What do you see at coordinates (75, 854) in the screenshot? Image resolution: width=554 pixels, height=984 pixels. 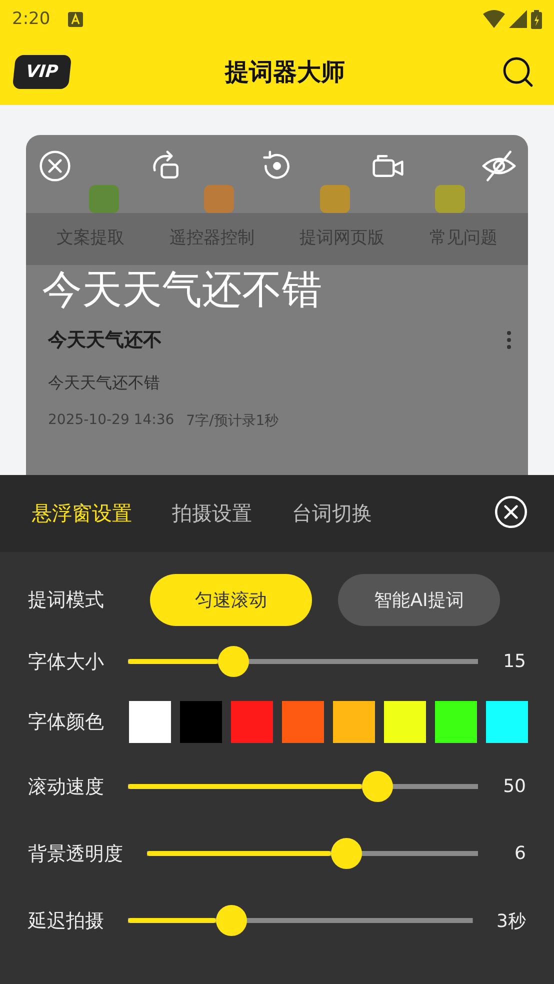 I see `setting-label: 背景透明度` at bounding box center [75, 854].